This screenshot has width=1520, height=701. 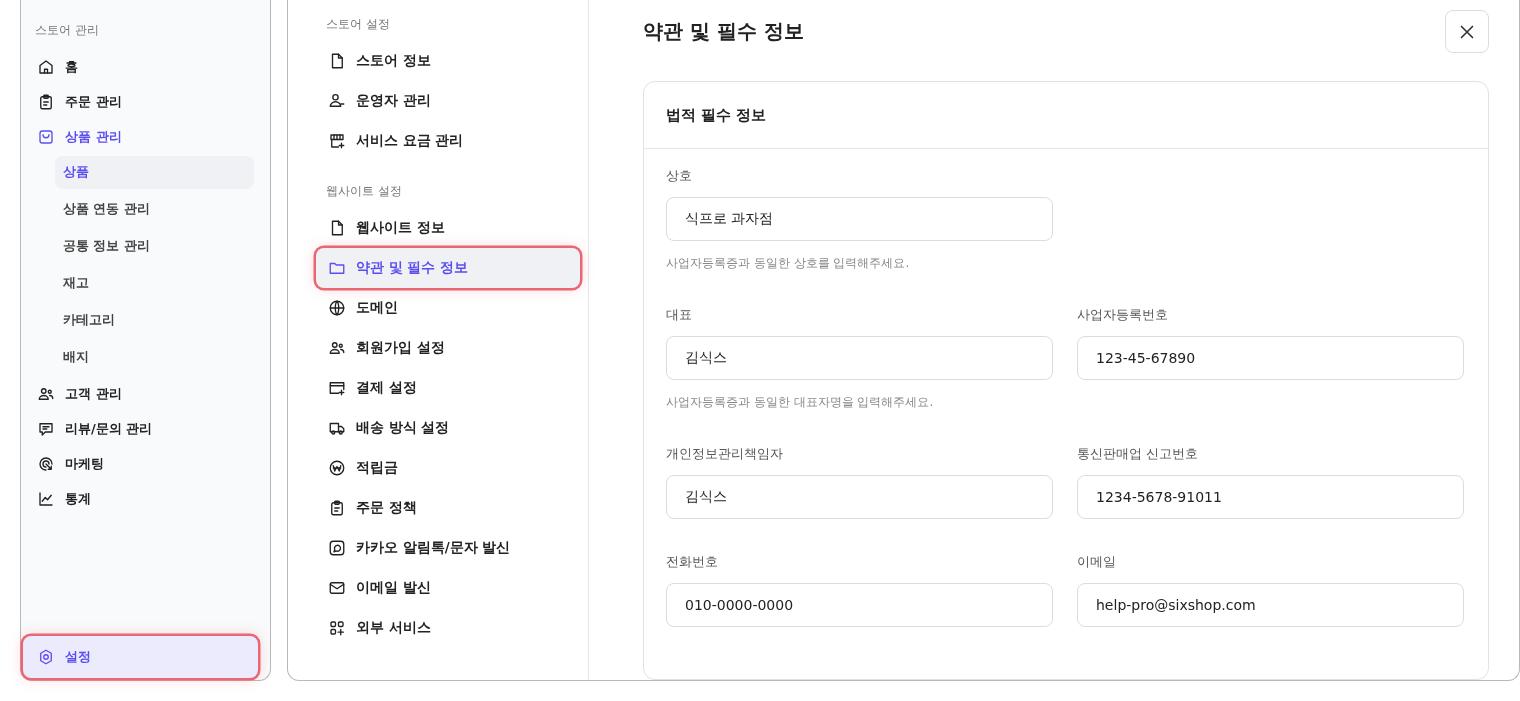 What do you see at coordinates (448, 61) in the screenshot?
I see `nav-item: 스토어 정보` at bounding box center [448, 61].